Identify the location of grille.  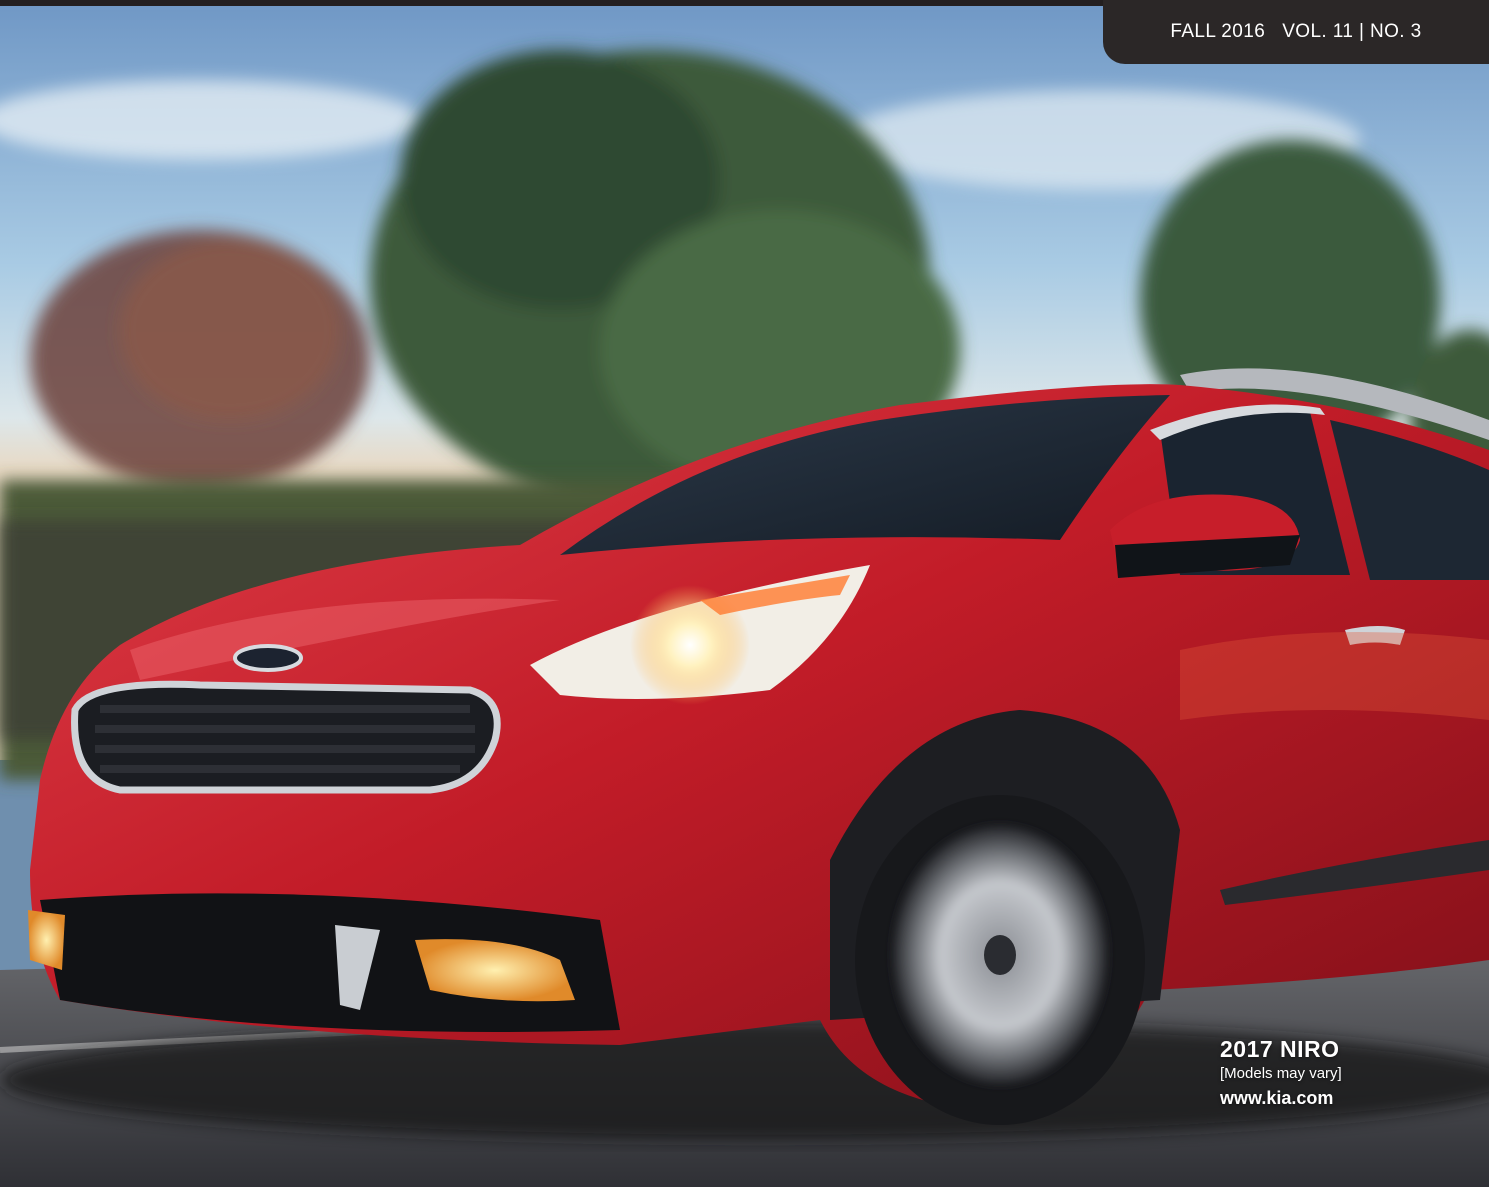
(286, 737).